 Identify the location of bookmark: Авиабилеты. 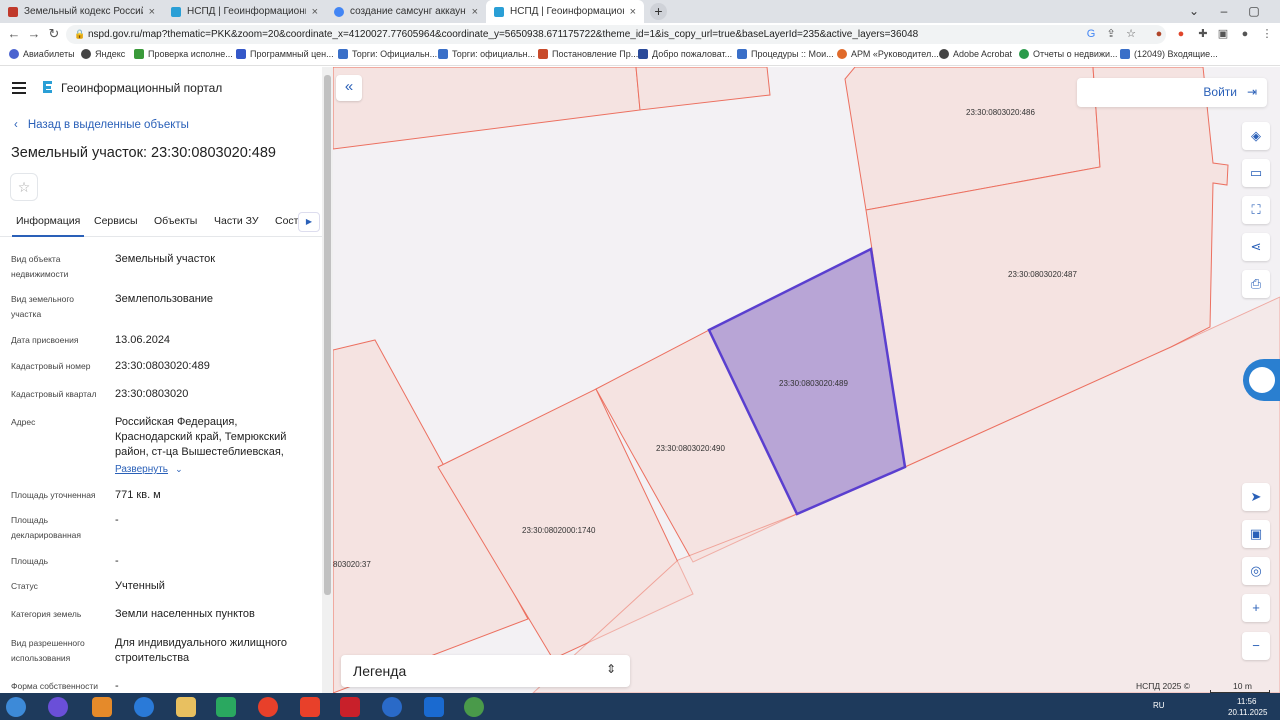
(42, 54).